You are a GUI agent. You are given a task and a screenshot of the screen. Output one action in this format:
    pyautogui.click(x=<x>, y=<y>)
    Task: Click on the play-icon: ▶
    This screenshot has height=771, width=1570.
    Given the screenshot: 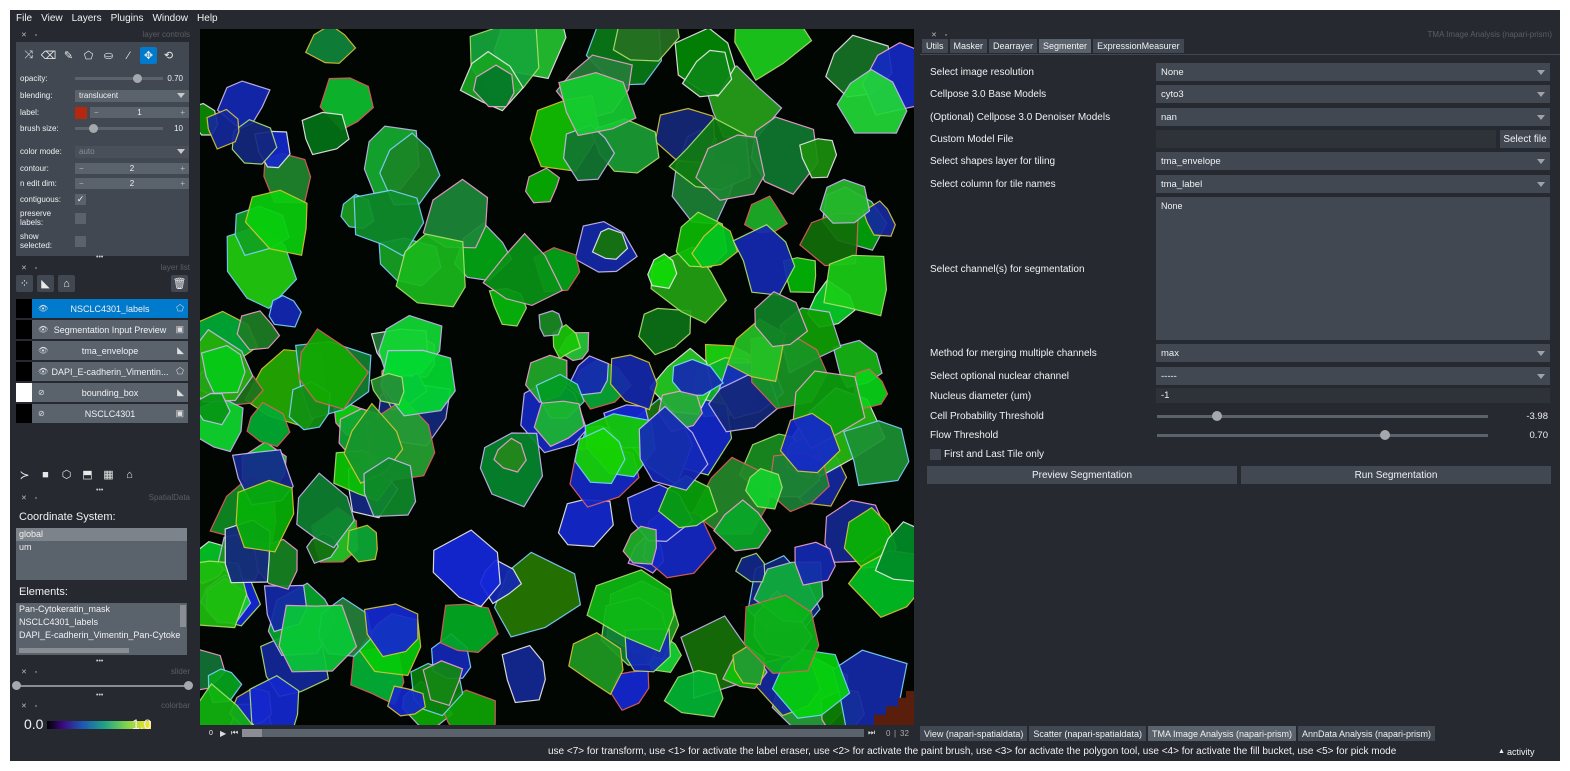 What is the action you would take?
    pyautogui.click(x=223, y=733)
    